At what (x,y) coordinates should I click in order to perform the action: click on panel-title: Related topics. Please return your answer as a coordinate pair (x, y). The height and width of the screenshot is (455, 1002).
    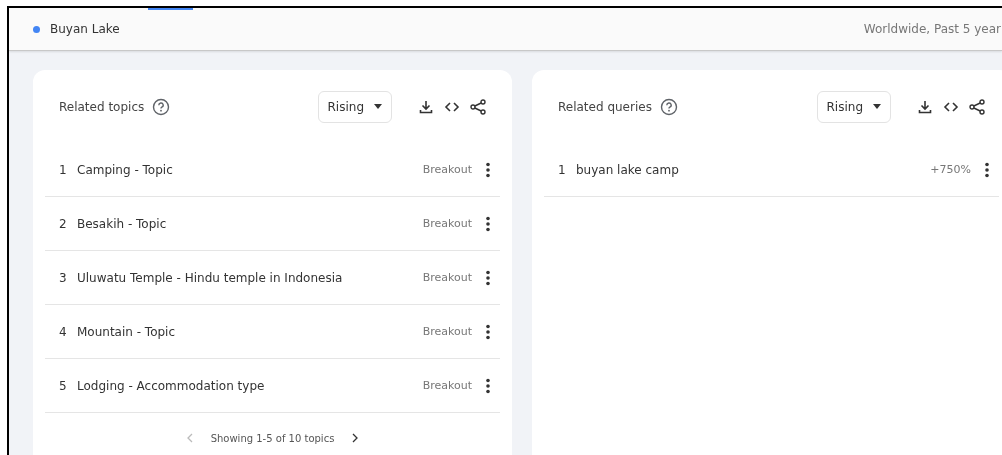
    Looking at the image, I should click on (102, 106).